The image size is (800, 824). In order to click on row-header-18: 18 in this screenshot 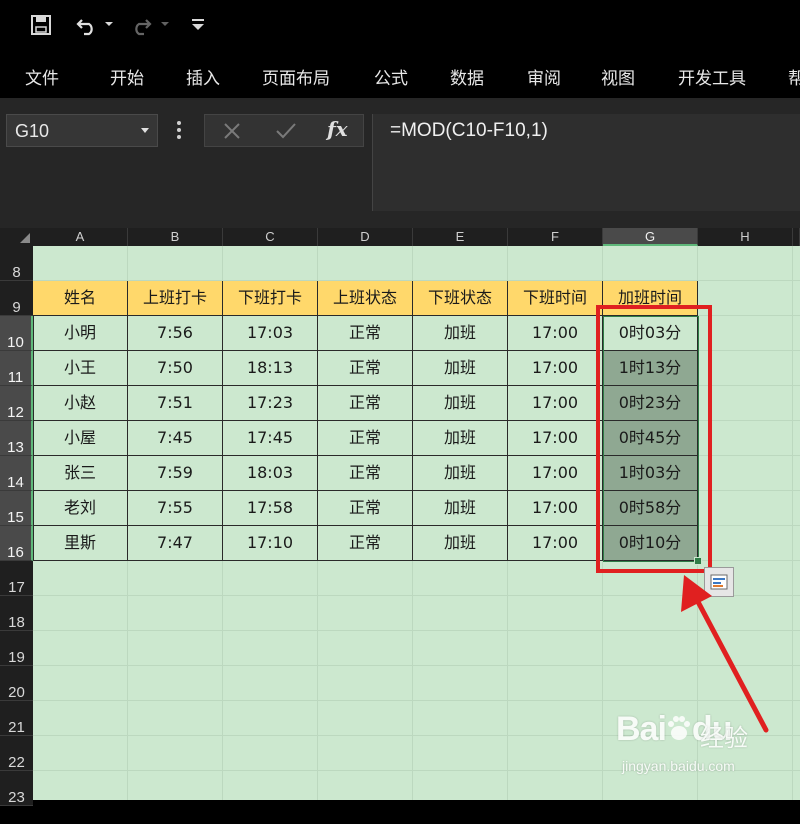, I will do `click(16, 613)`.